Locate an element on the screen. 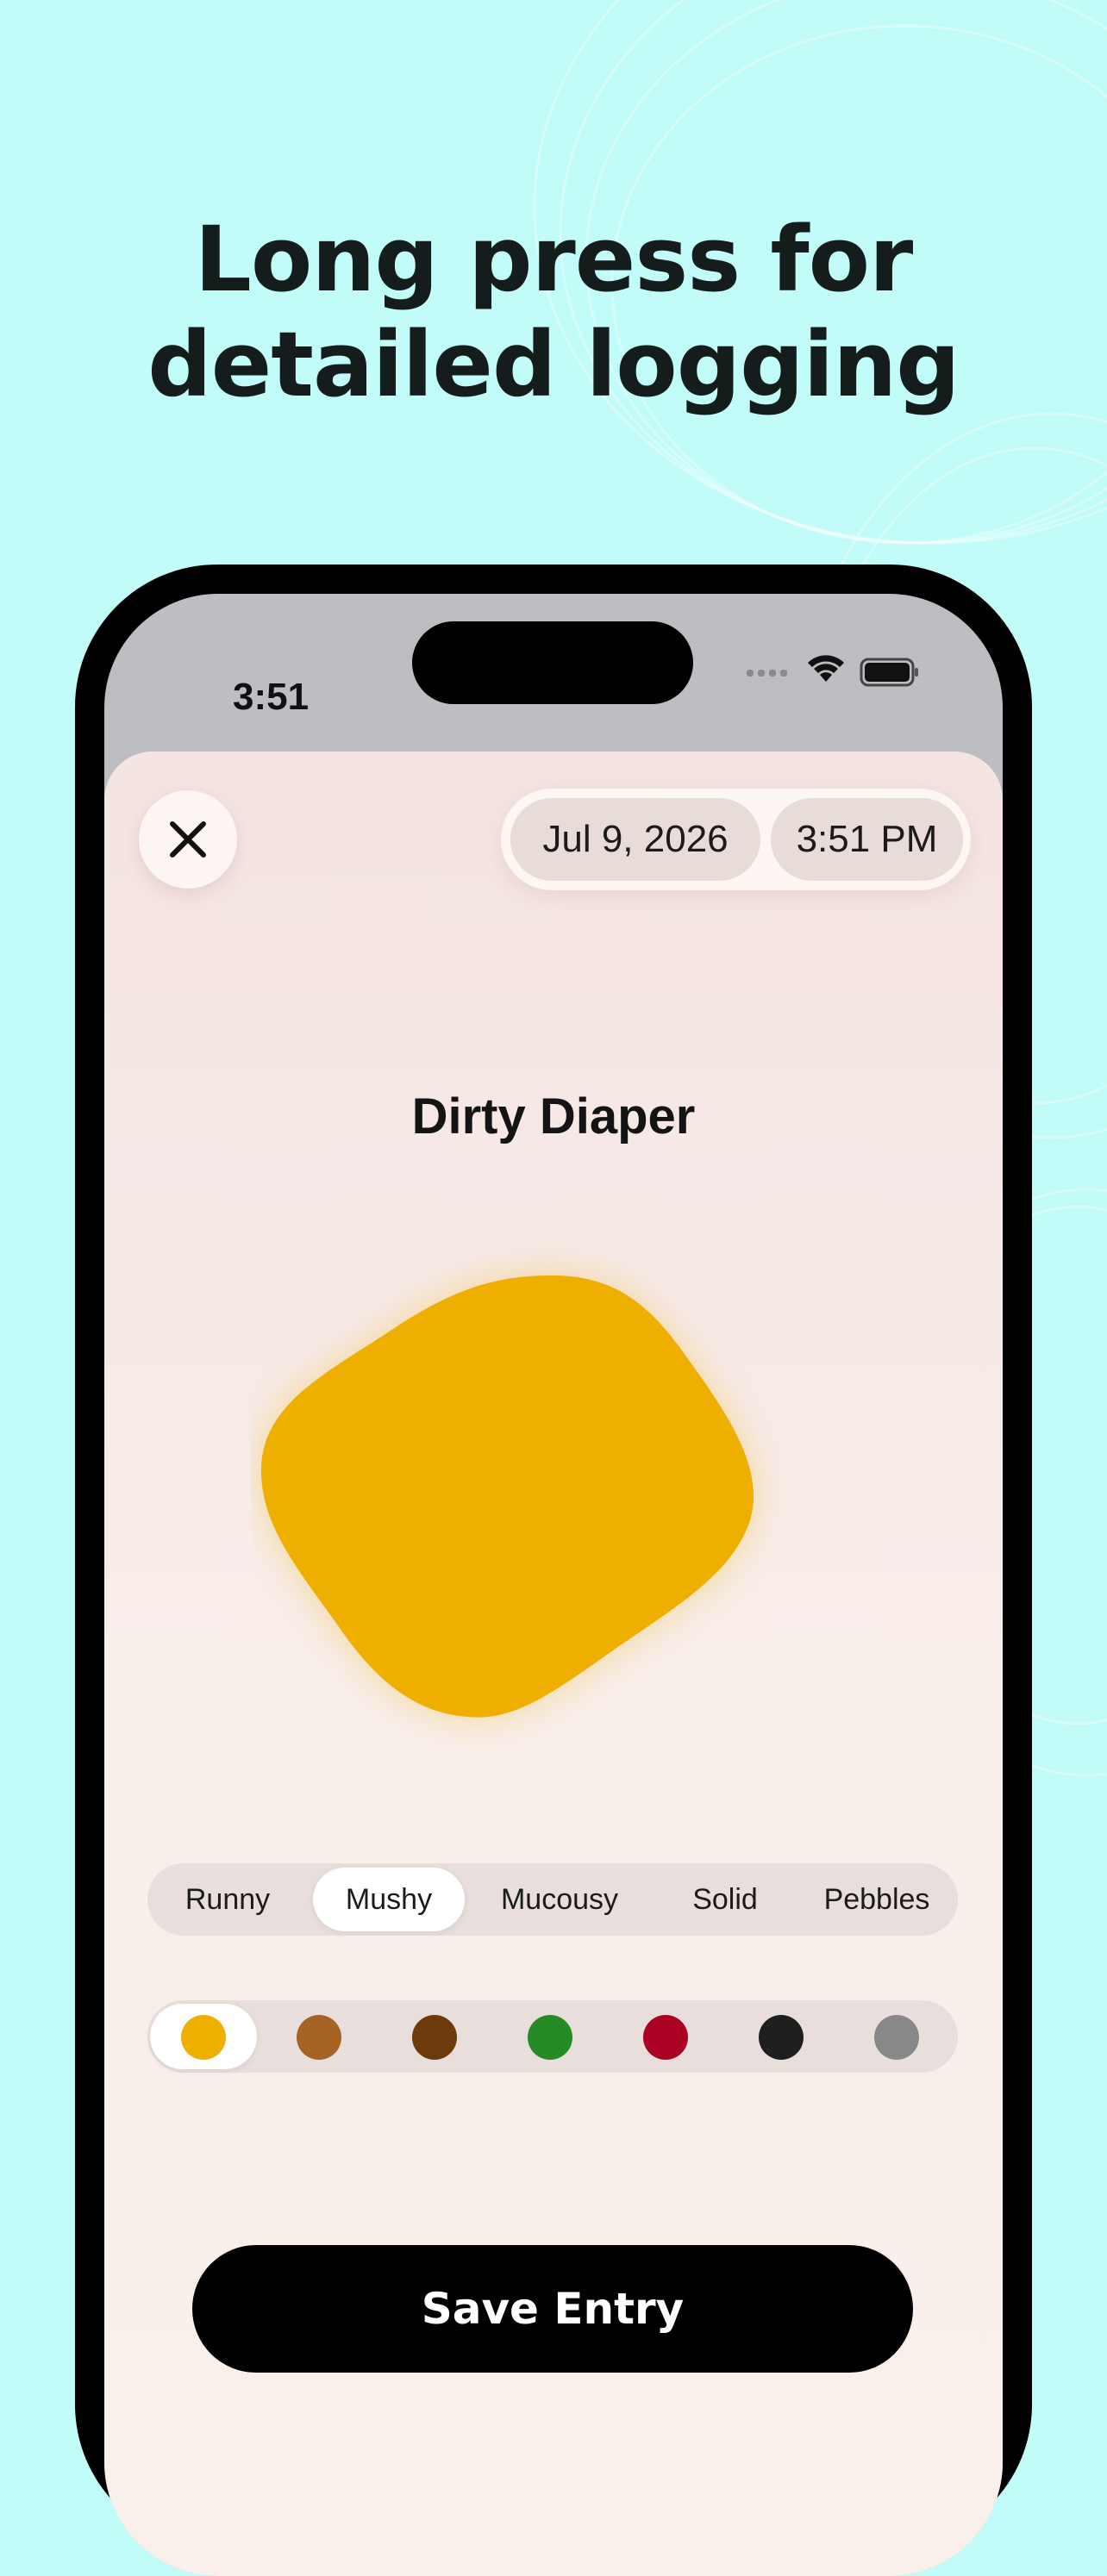 The image size is (1107, 2576). status-time: 3:51 is located at coordinates (271, 697).